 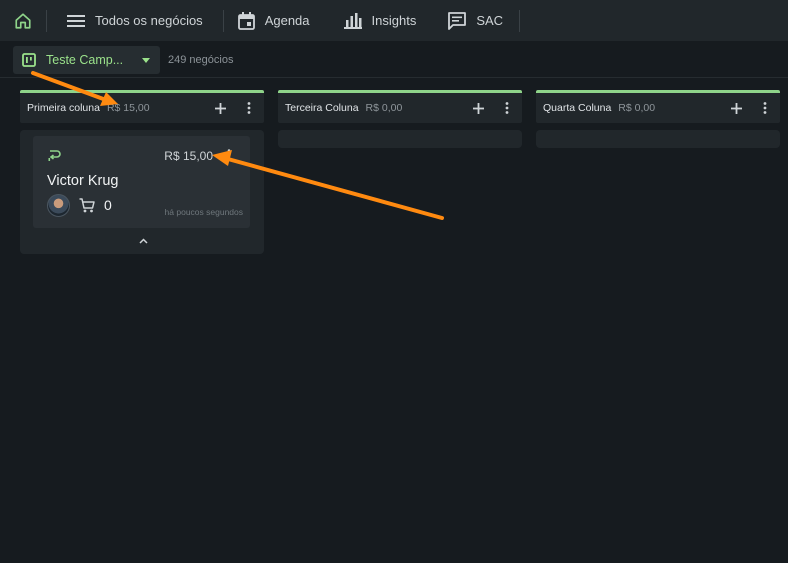 What do you see at coordinates (29, 60) in the screenshot?
I see `kanban-icon` at bounding box center [29, 60].